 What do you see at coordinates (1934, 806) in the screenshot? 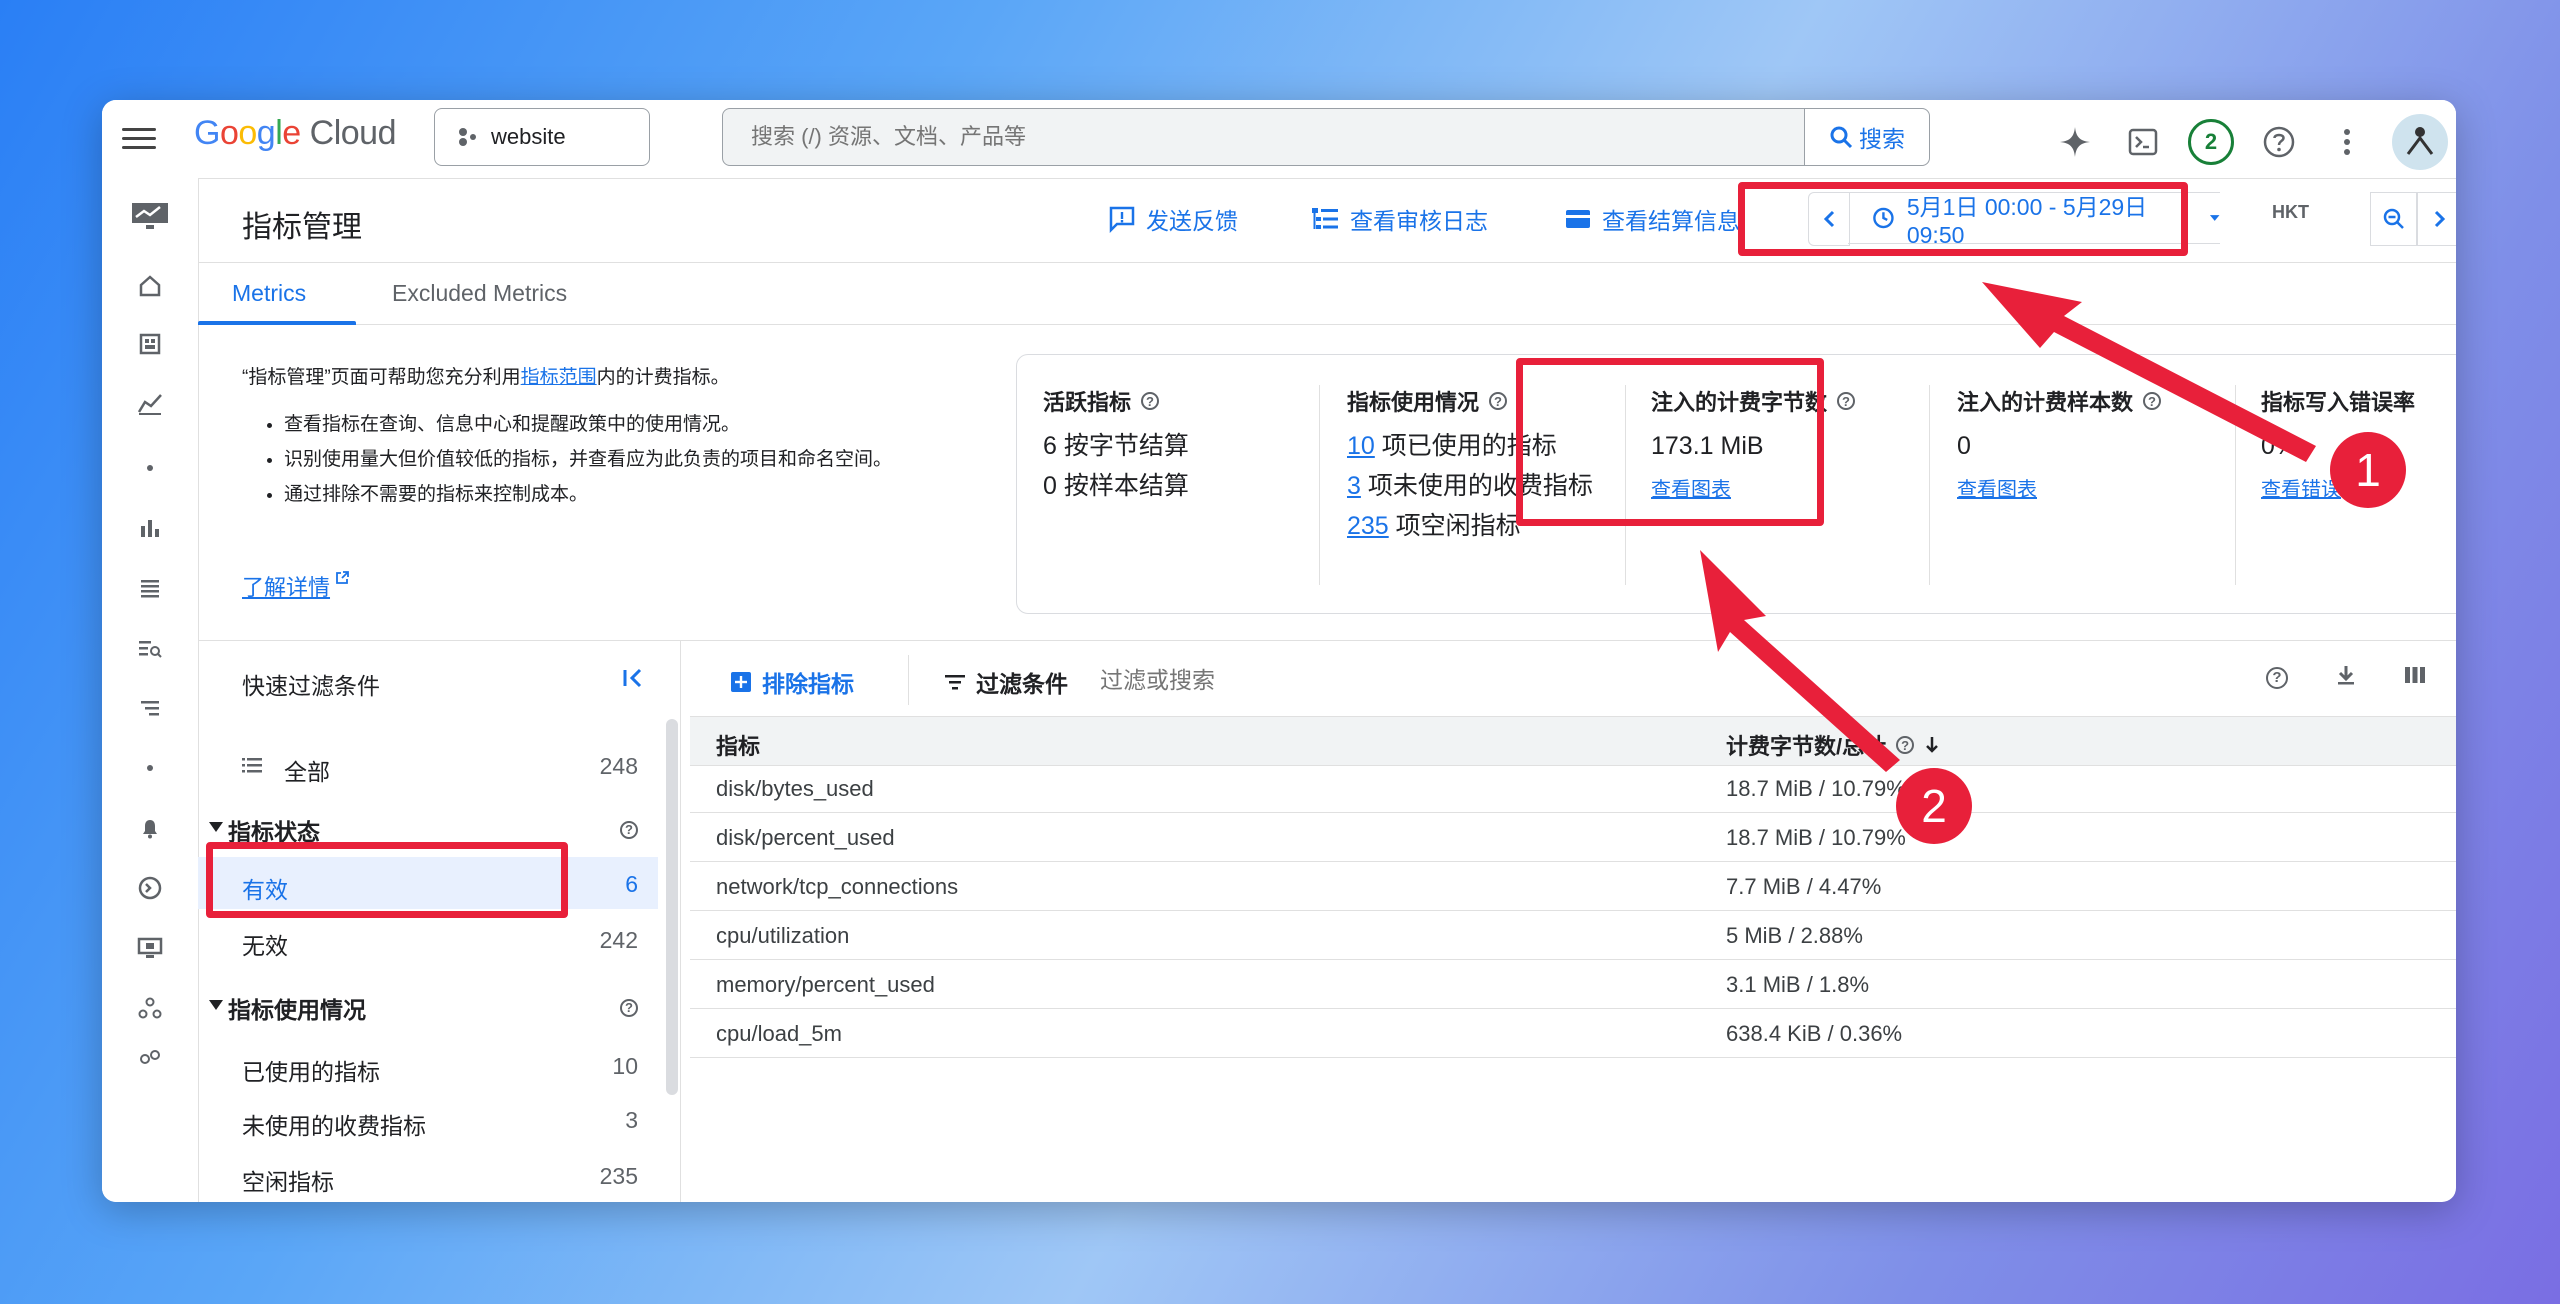
I see `annotation-marker-2: 2` at bounding box center [1934, 806].